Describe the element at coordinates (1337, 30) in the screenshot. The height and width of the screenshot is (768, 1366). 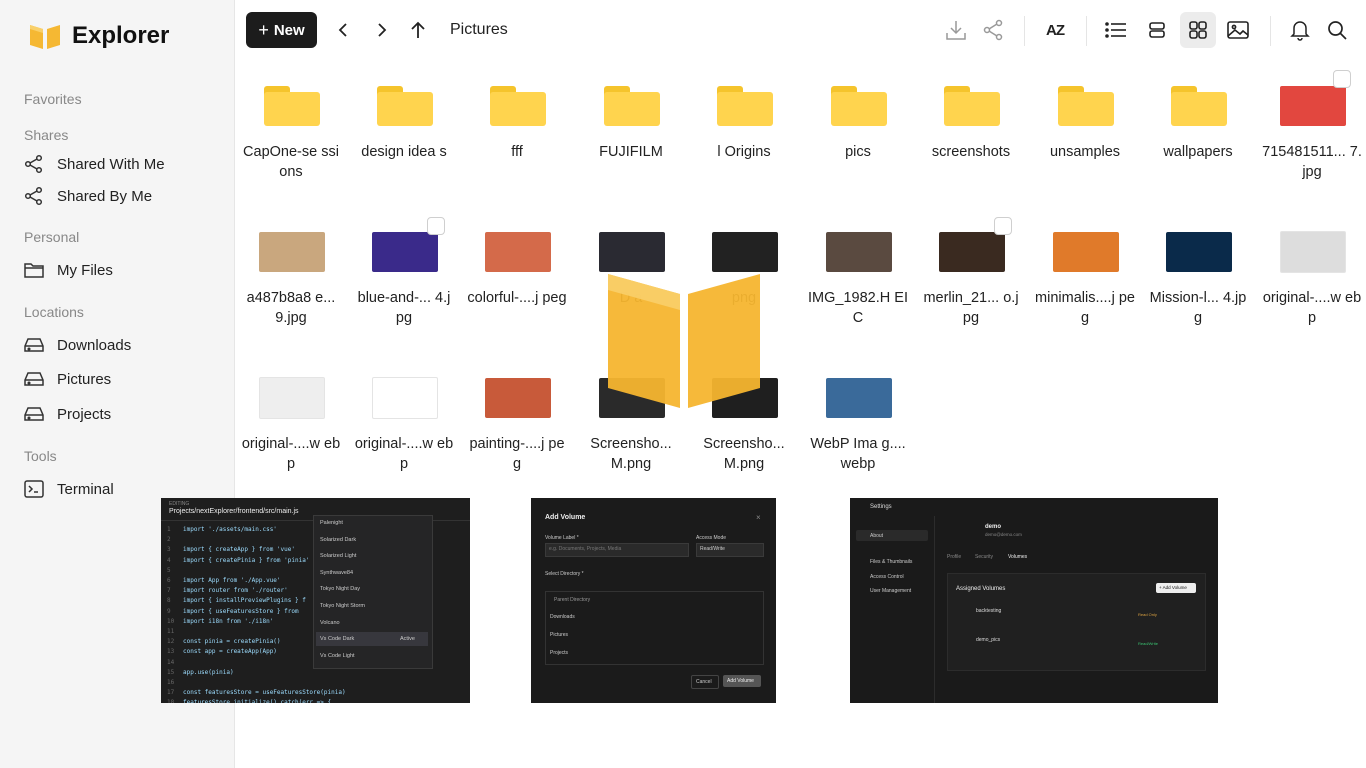
I see `search-button` at that location.